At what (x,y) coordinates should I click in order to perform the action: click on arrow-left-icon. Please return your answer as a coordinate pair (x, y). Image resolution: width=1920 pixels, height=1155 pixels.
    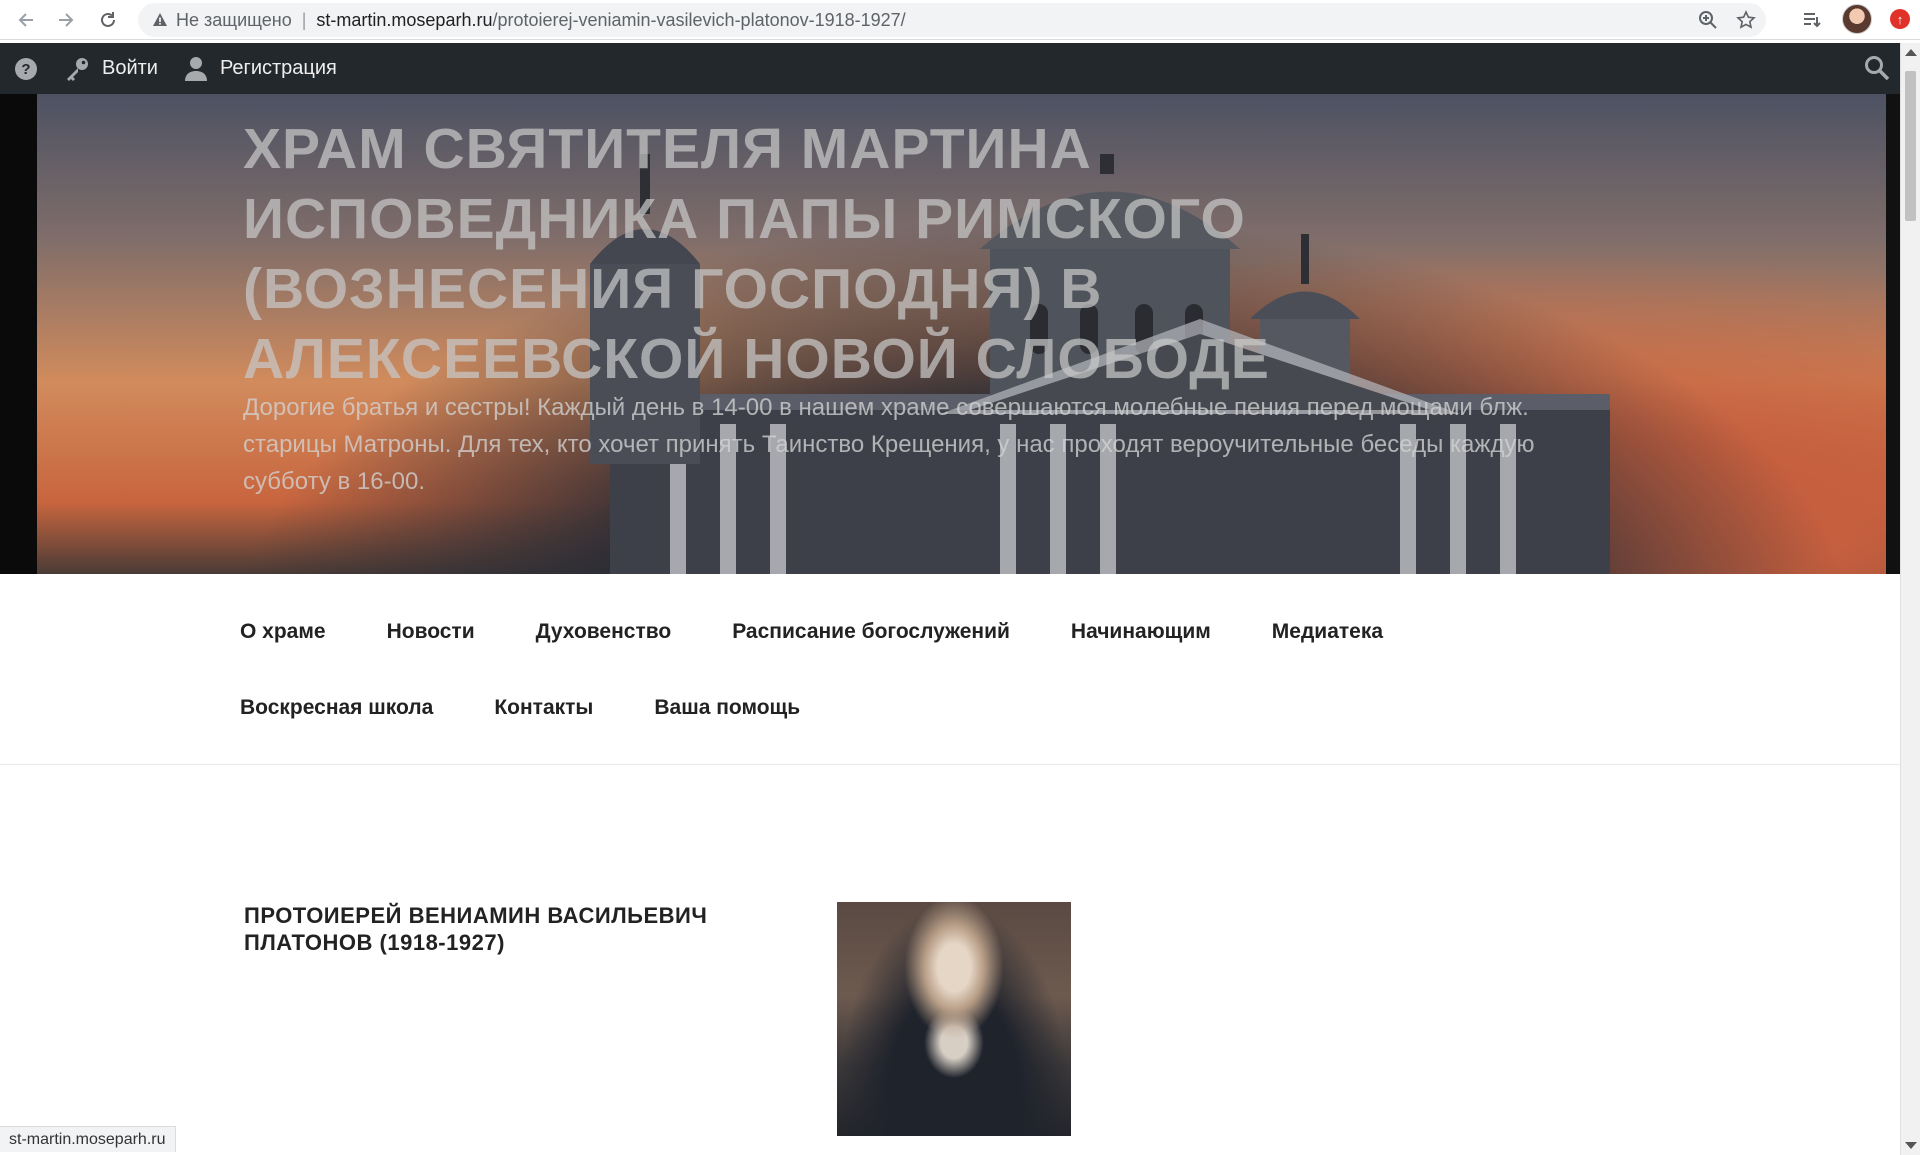
    Looking at the image, I should click on (25, 20).